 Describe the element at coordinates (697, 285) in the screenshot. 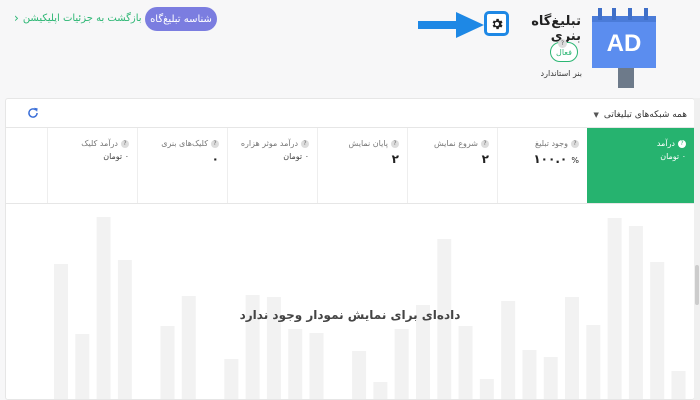

I see `scrollbar-thumb` at that location.